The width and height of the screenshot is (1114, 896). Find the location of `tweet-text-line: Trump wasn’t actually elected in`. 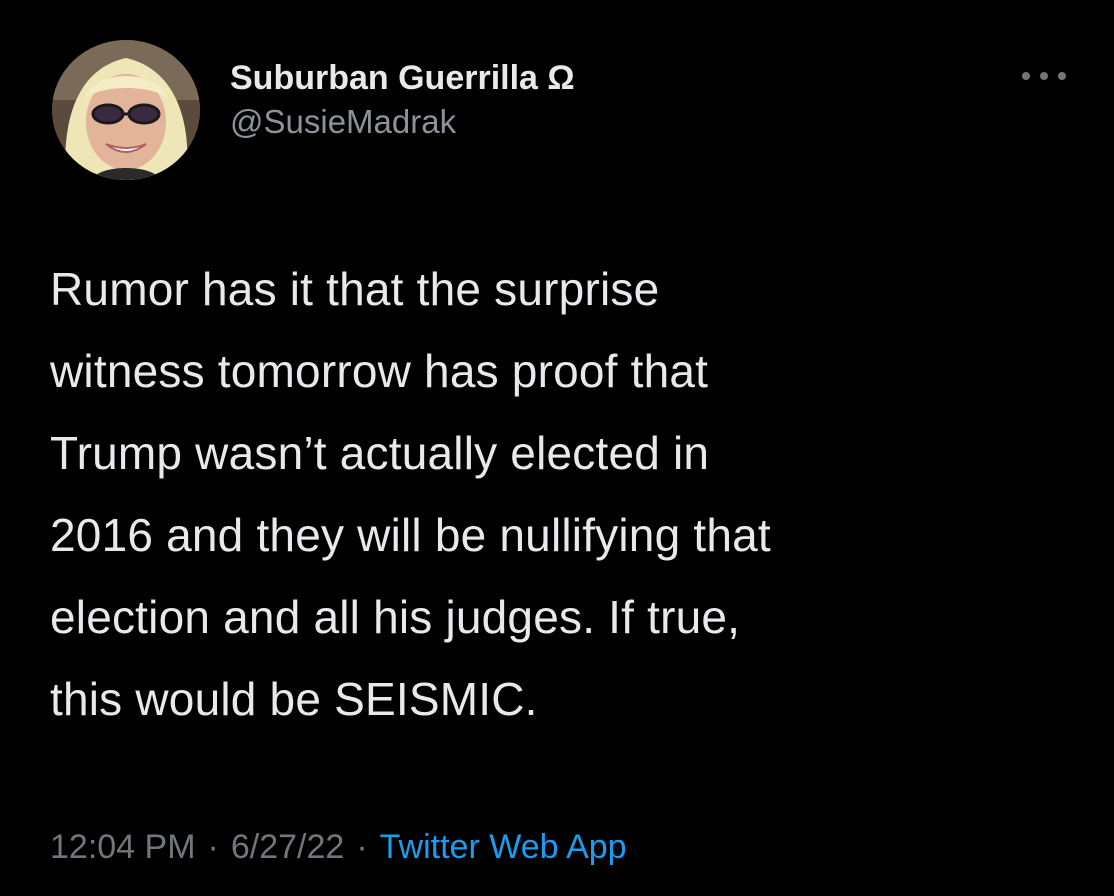

tweet-text-line: Trump wasn’t actually elected in is located at coordinates (380, 453).